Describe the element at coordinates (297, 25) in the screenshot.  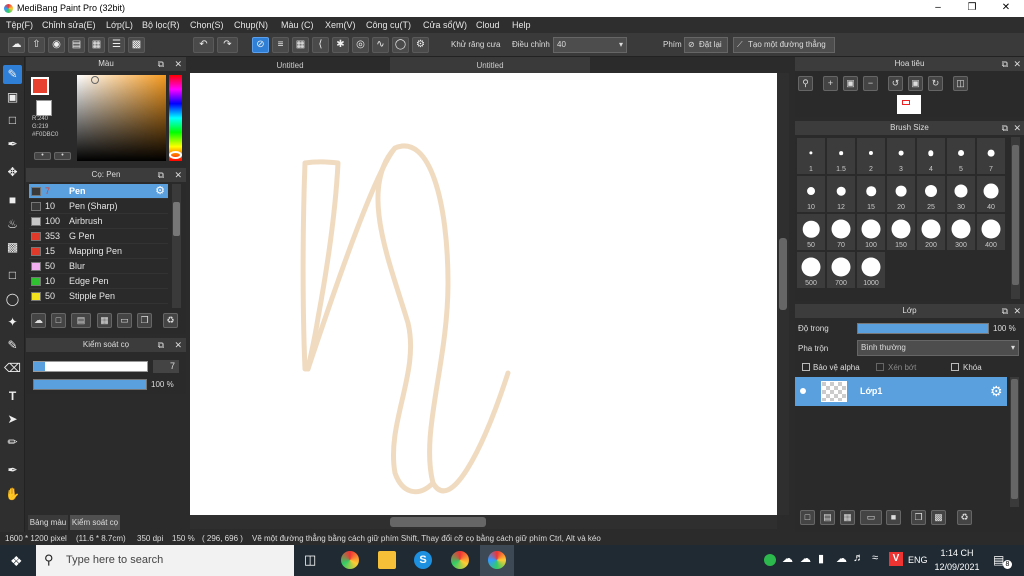
I see `menu-color: Màu (C)` at that location.